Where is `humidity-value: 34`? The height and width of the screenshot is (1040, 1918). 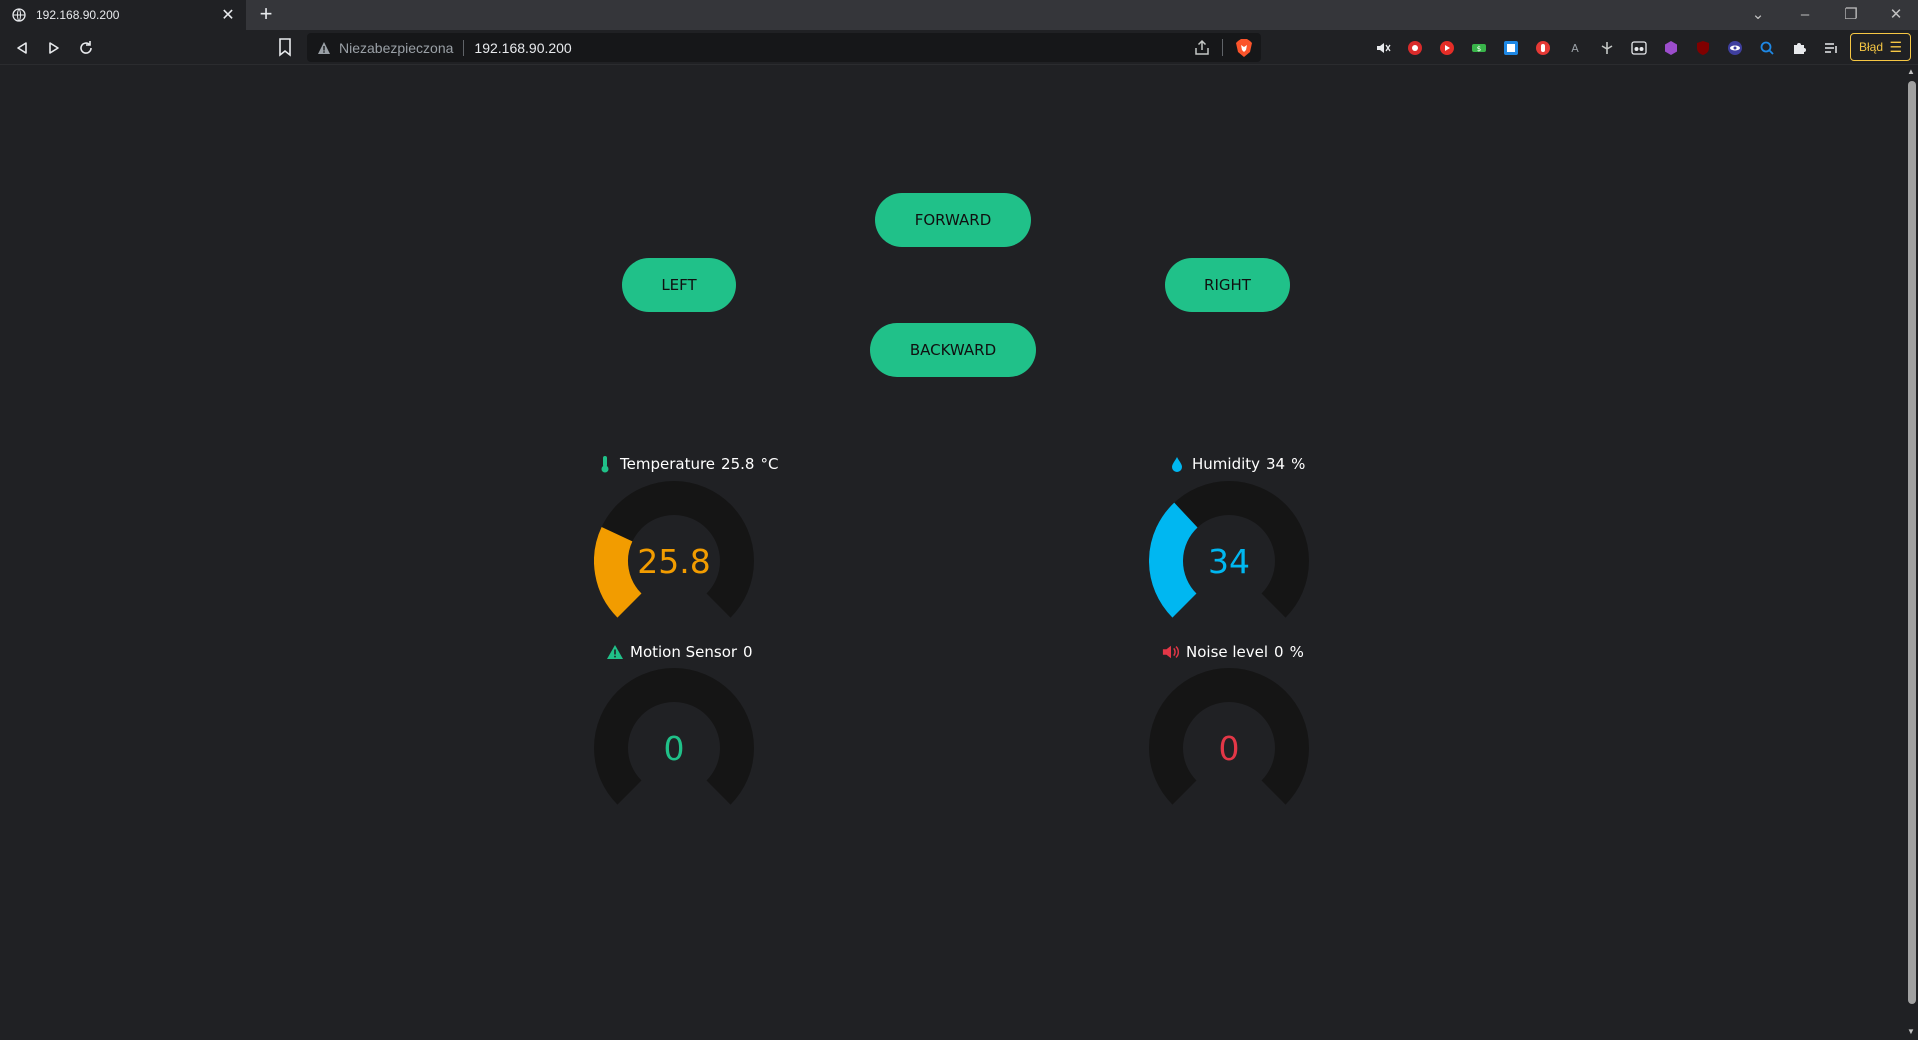 humidity-value: 34 is located at coordinates (1276, 464).